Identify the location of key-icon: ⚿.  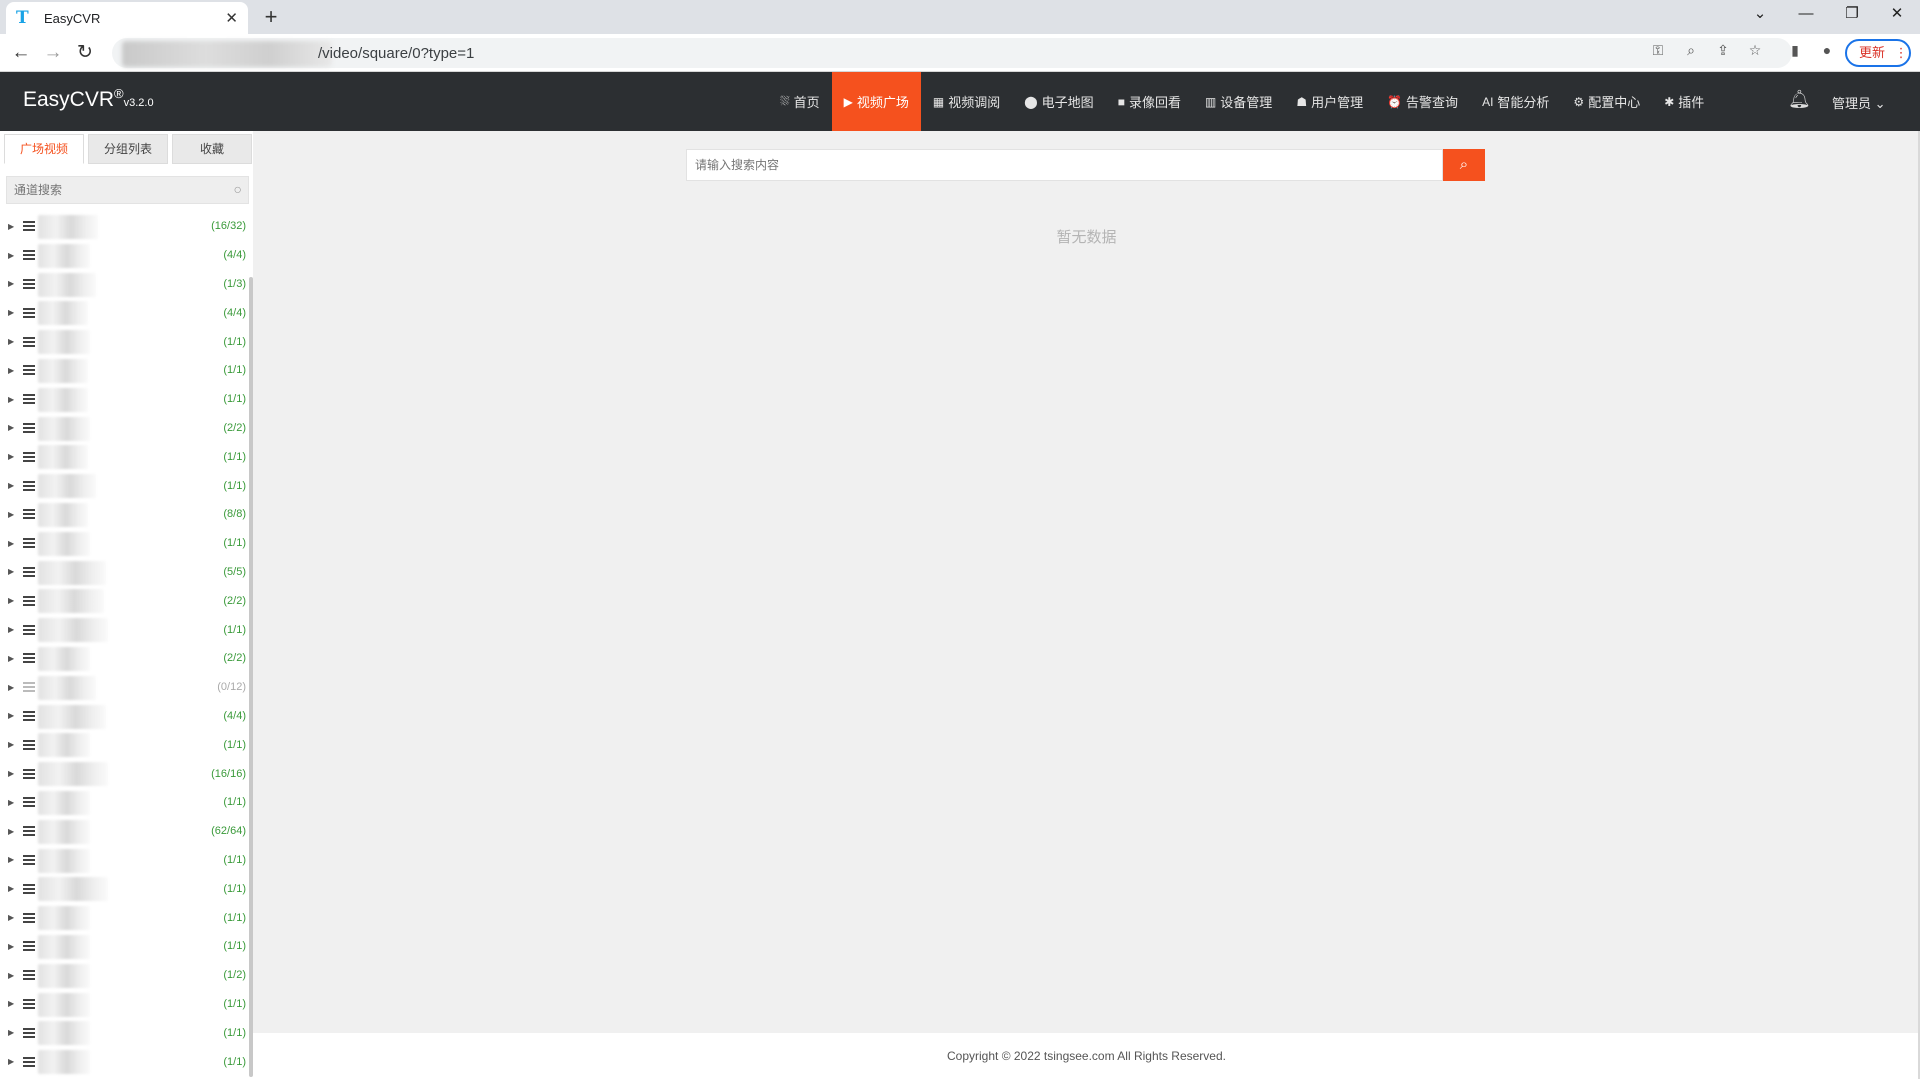
(1658, 50).